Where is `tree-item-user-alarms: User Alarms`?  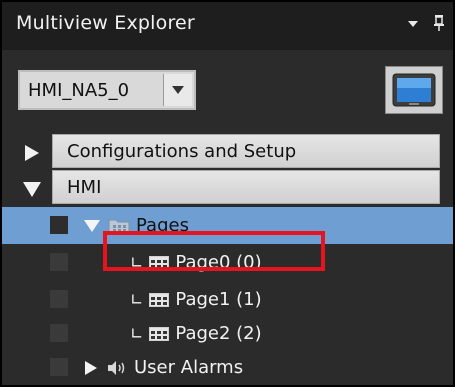
tree-item-user-alarms: User Alarms is located at coordinates (227, 367).